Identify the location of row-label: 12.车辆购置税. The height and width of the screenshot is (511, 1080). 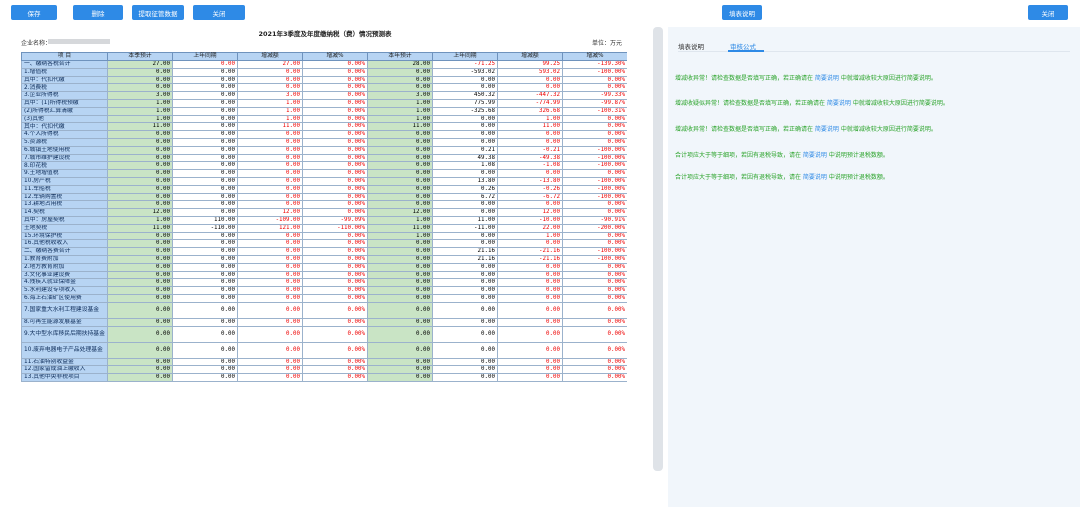
(64, 197).